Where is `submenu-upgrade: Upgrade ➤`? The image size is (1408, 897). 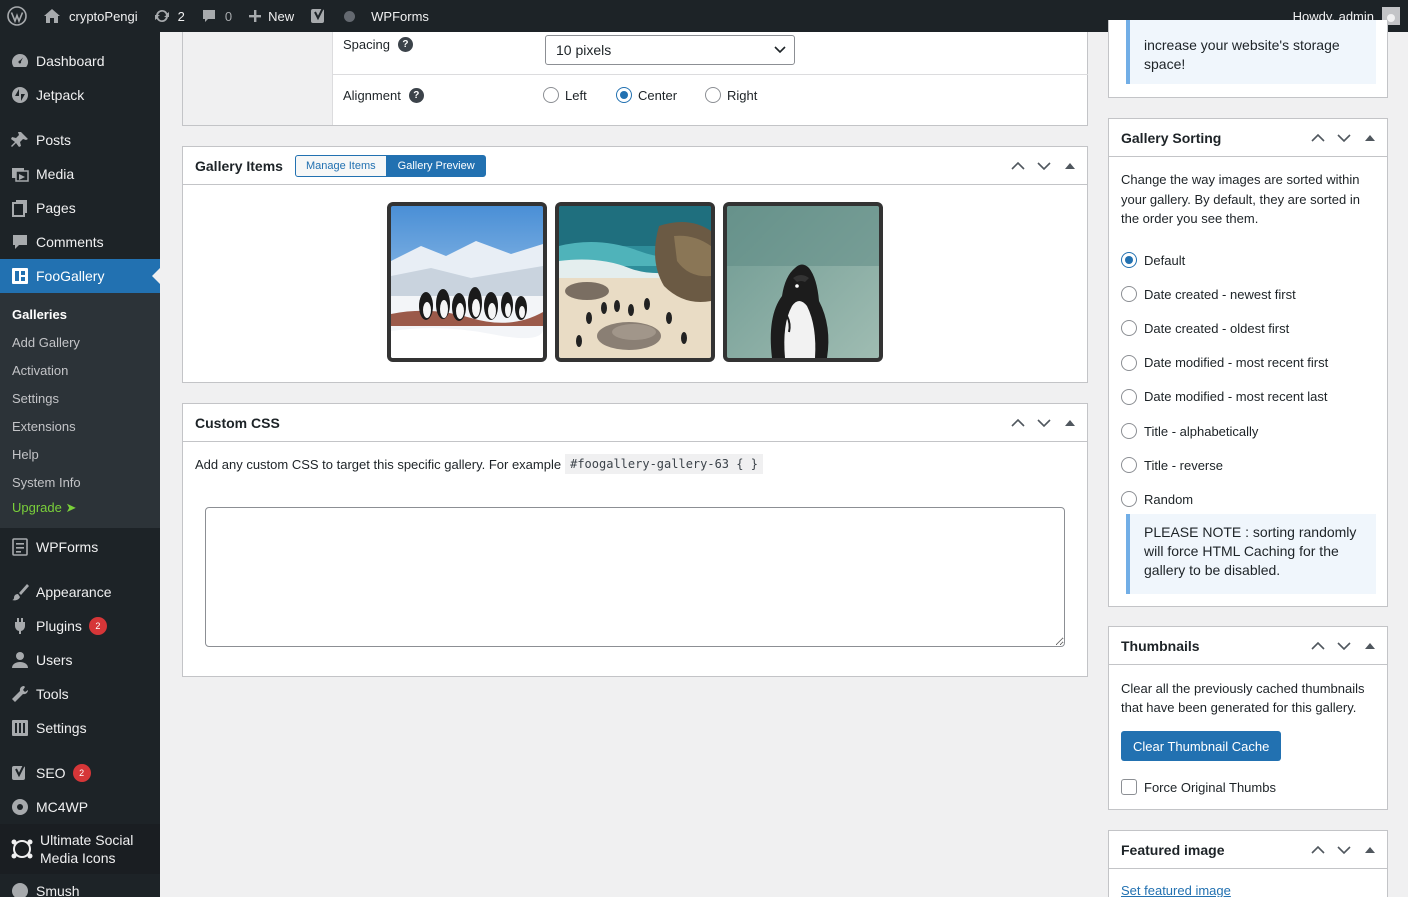
submenu-upgrade: Upgrade ➤ is located at coordinates (80, 508).